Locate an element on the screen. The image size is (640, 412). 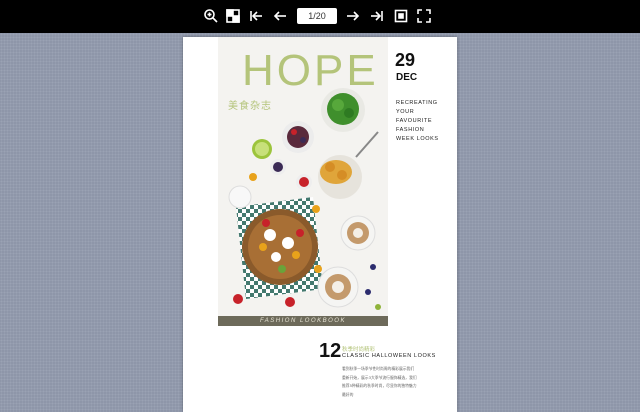
body-line: 重新开始，展示3大季节流行服饰精选，我们 is located at coordinates (379, 377).